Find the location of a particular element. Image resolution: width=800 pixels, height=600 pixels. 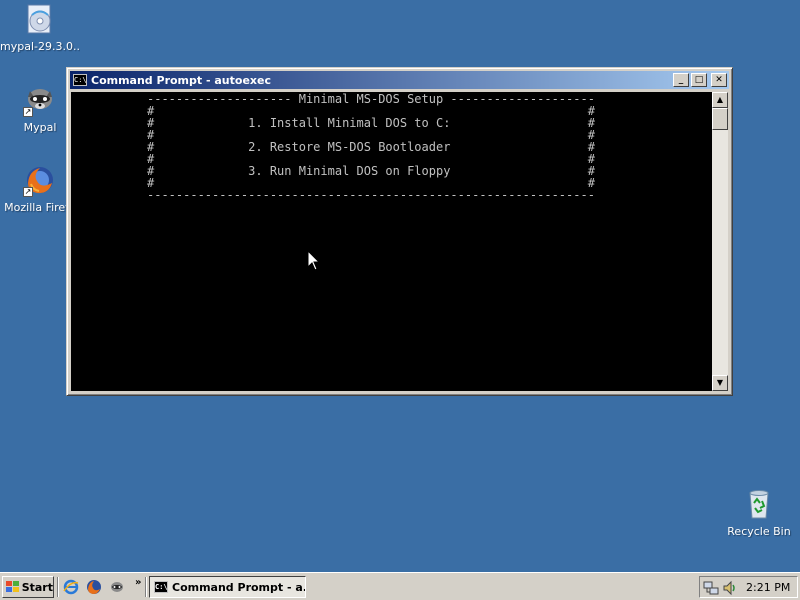

quick-launch-chevron: » is located at coordinates (138, 582).